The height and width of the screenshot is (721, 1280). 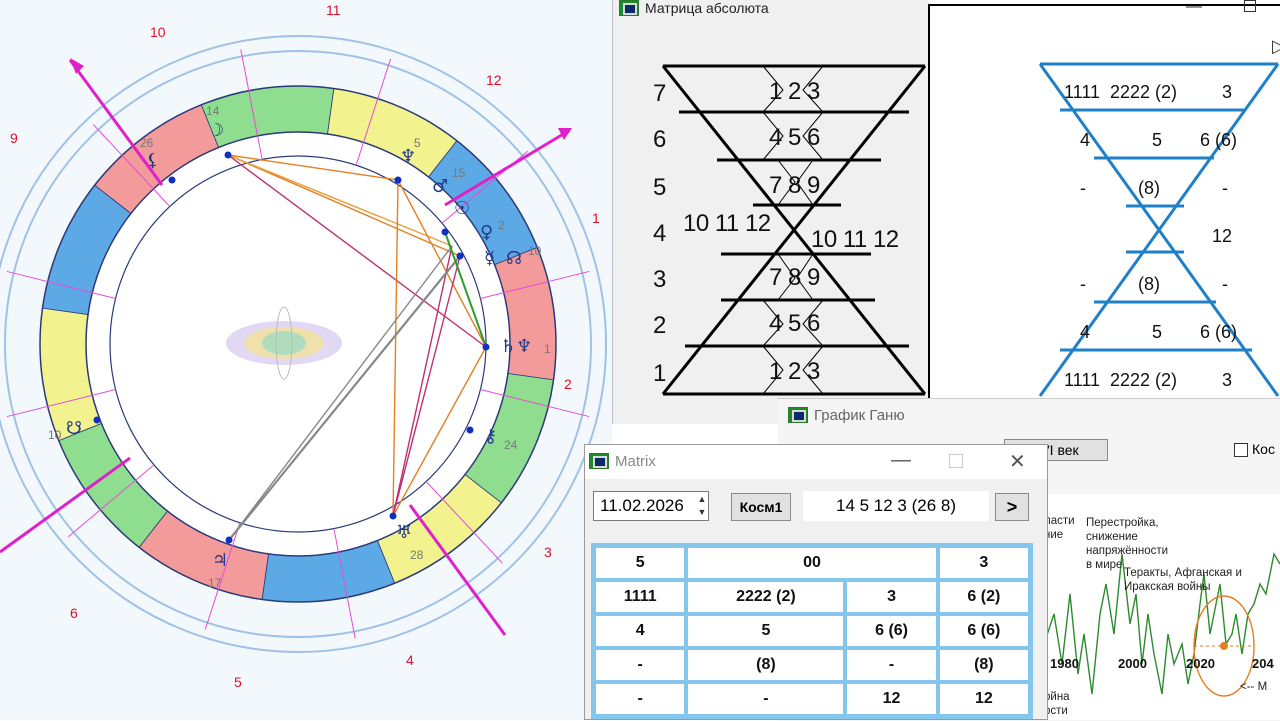 What do you see at coordinates (333, 10) in the screenshot?
I see `house-number-11: 11` at bounding box center [333, 10].